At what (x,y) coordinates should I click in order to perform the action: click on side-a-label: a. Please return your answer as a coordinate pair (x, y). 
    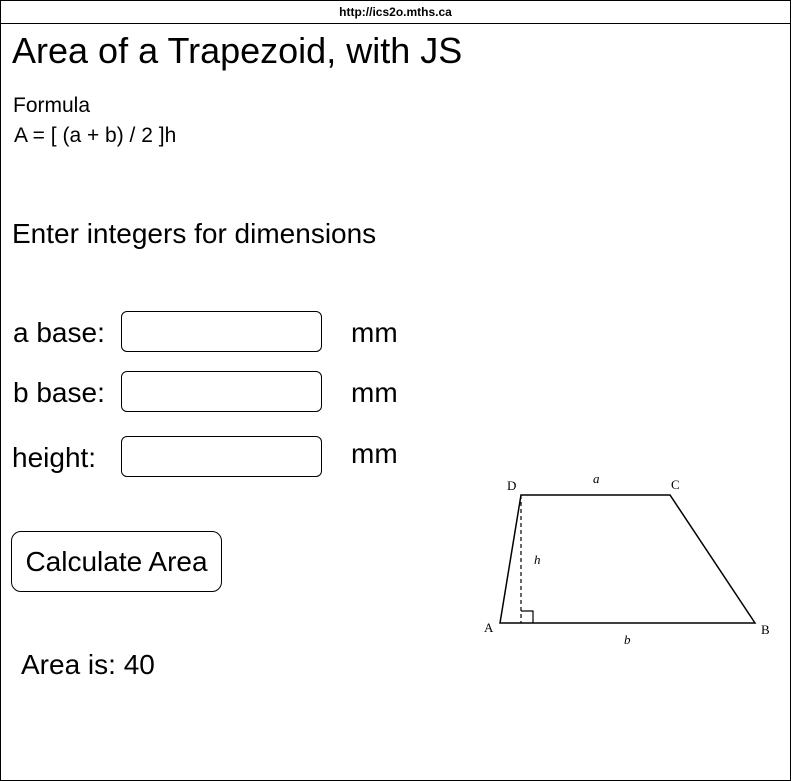
    Looking at the image, I should click on (596, 478).